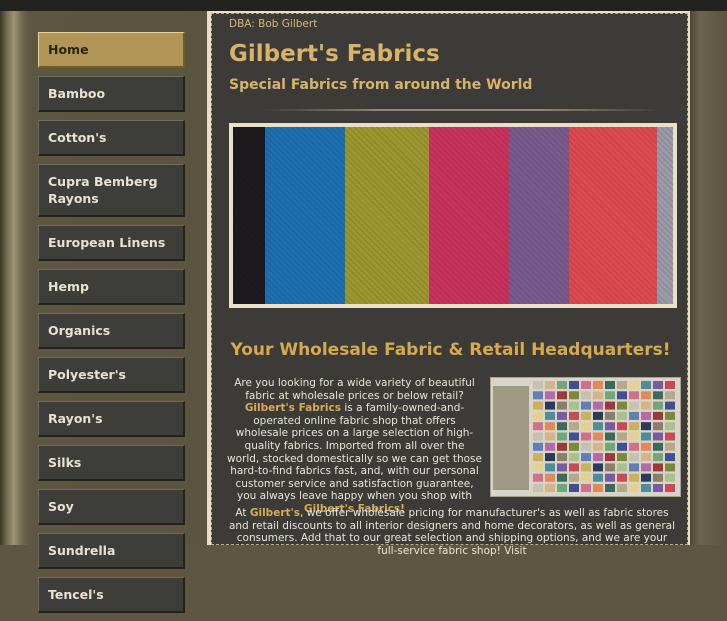 The width and height of the screenshot is (727, 621). I want to click on right-background, so click(708, 278).